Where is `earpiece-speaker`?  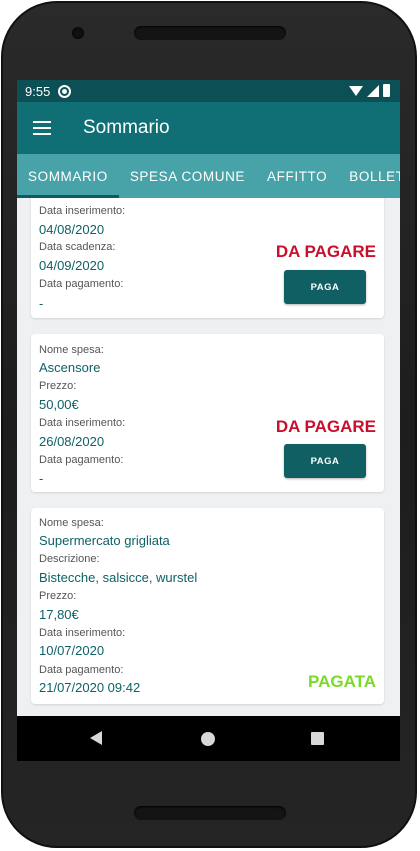
earpiece-speaker is located at coordinates (210, 33).